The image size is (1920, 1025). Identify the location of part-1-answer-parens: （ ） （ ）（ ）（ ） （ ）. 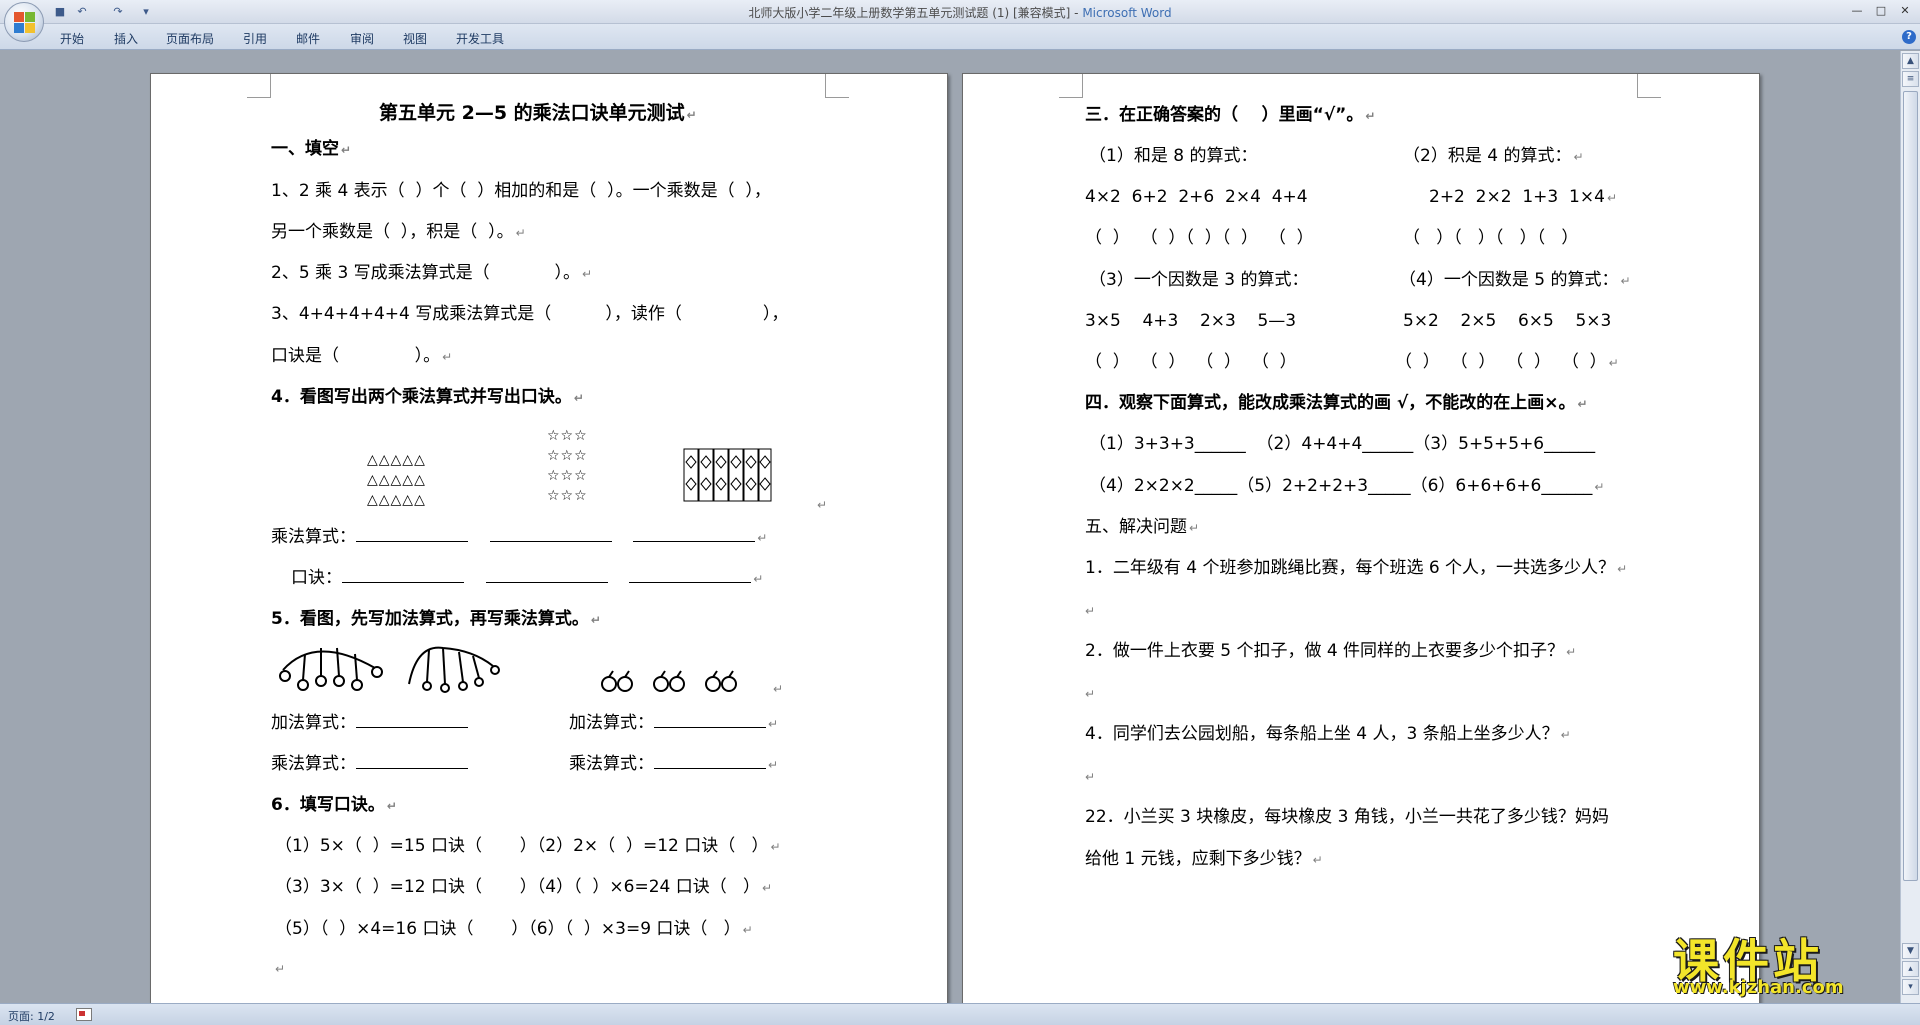
(1199, 238).